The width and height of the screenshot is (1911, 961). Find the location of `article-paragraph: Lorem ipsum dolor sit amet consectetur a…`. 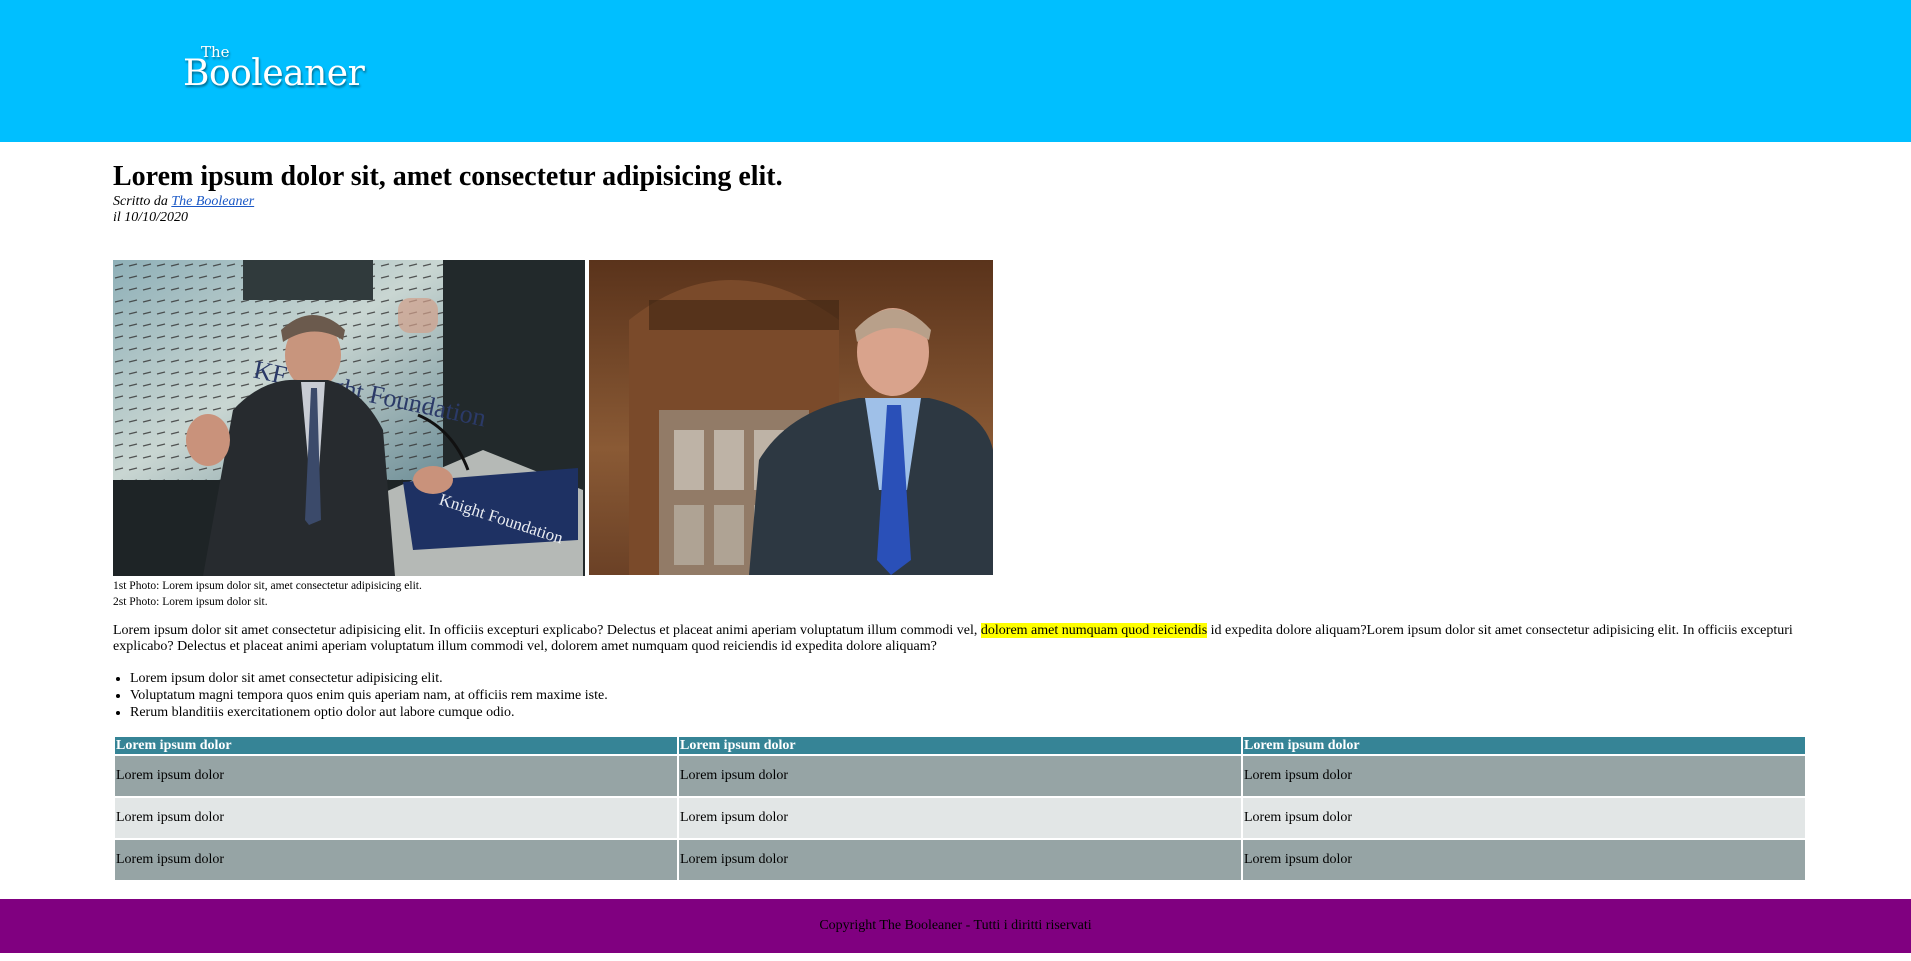

article-paragraph: Lorem ipsum dolor sit amet consectetur a… is located at coordinates (959, 639).